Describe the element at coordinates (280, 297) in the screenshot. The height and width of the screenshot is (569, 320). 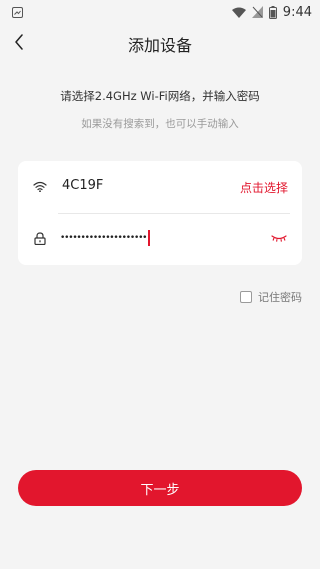
I see `remember-label: 记住密码` at that location.